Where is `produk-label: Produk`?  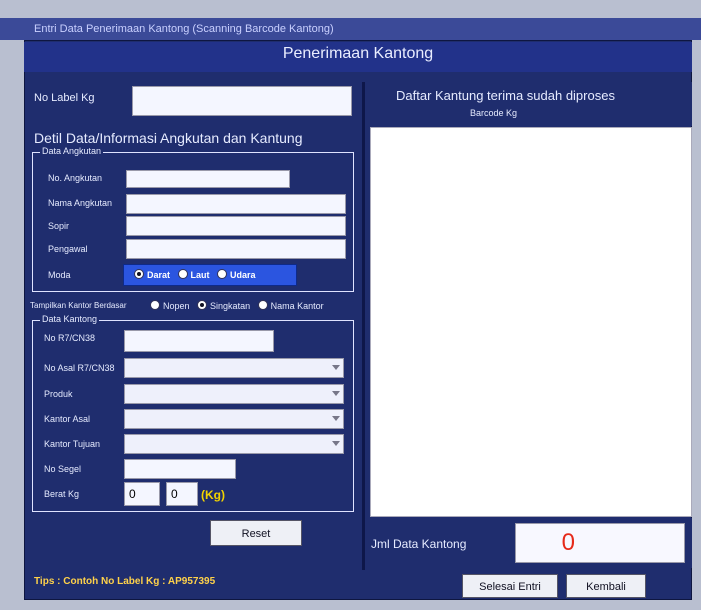 produk-label: Produk is located at coordinates (58, 394).